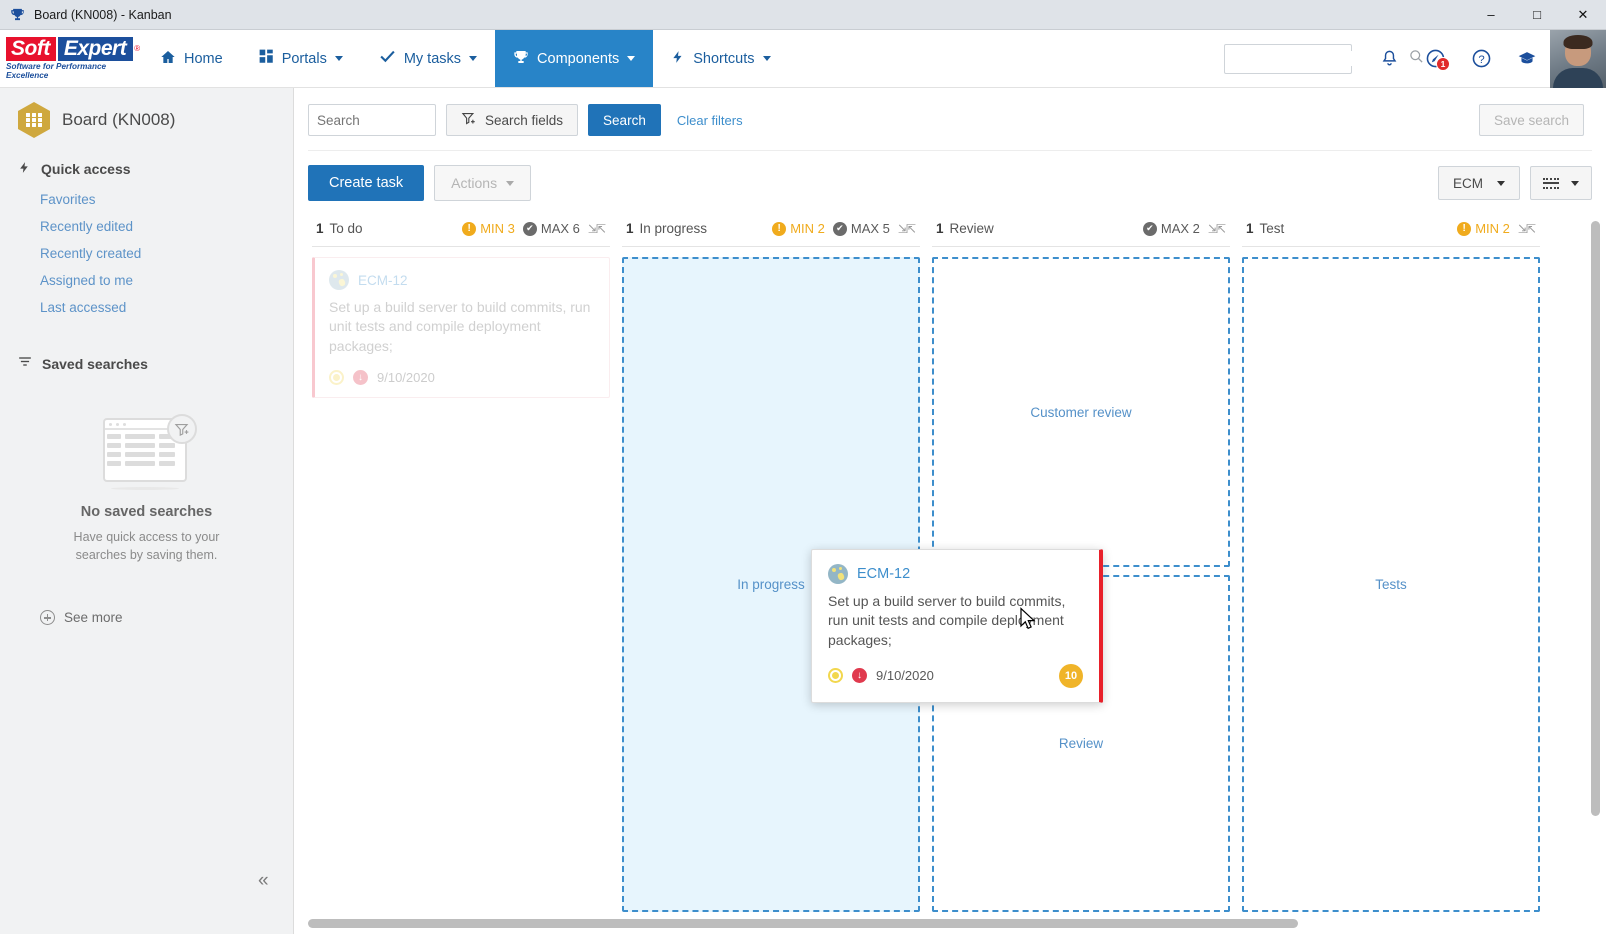 This screenshot has width=1606, height=934. I want to click on dropzone-label: Tests, so click(1391, 584).